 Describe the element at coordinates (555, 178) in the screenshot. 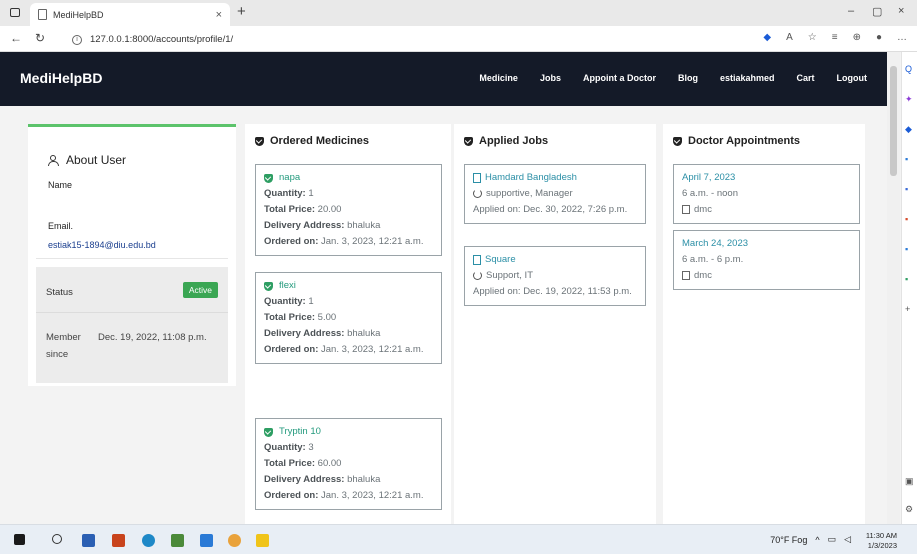

I see `company-name: Hamdard Bangladesh` at that location.